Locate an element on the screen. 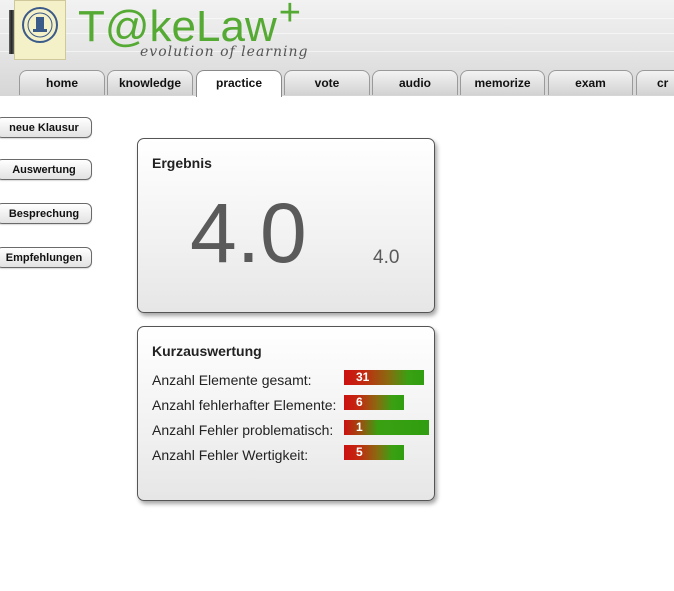 This screenshot has height=591, width=674. tab-home: home is located at coordinates (62, 82).